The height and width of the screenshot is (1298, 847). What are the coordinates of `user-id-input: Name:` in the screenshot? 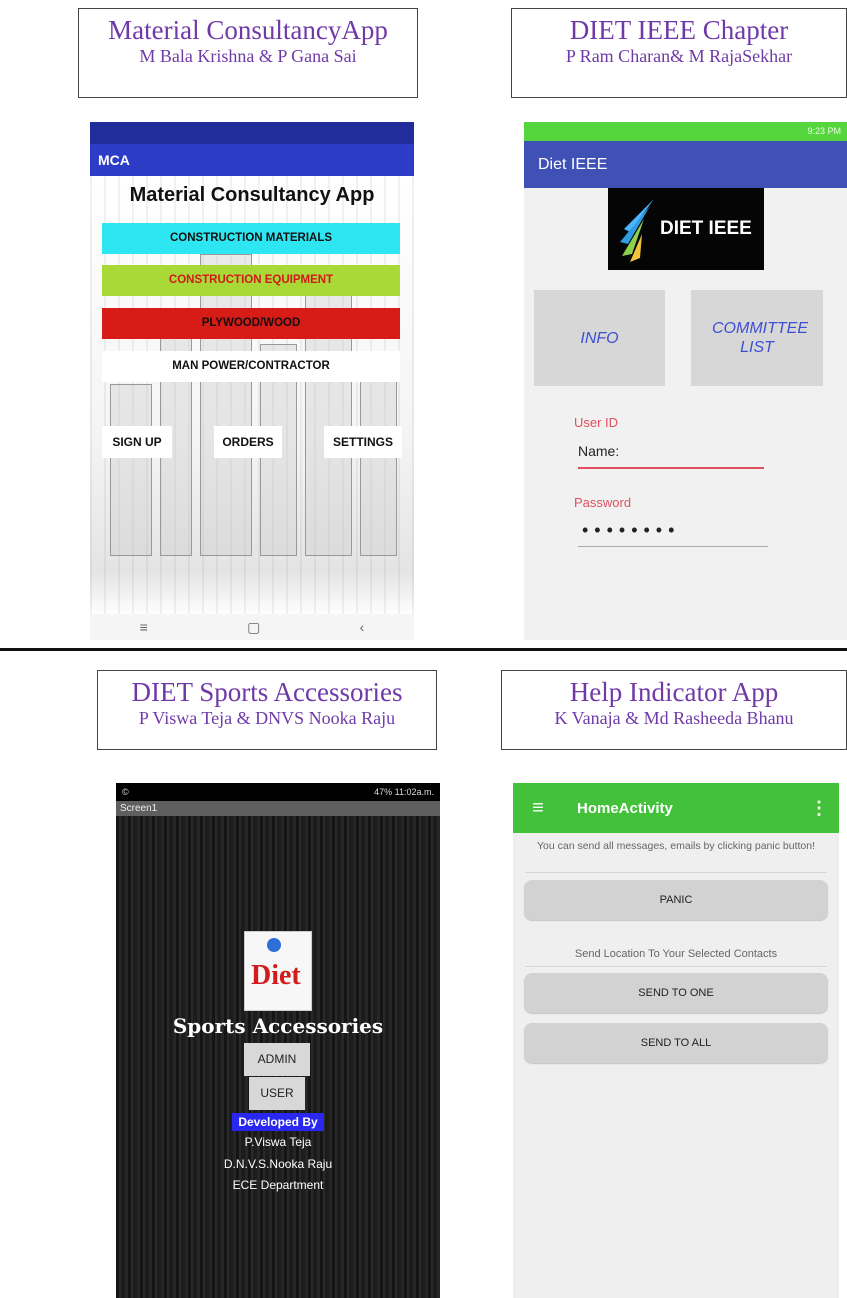 It's located at (671, 456).